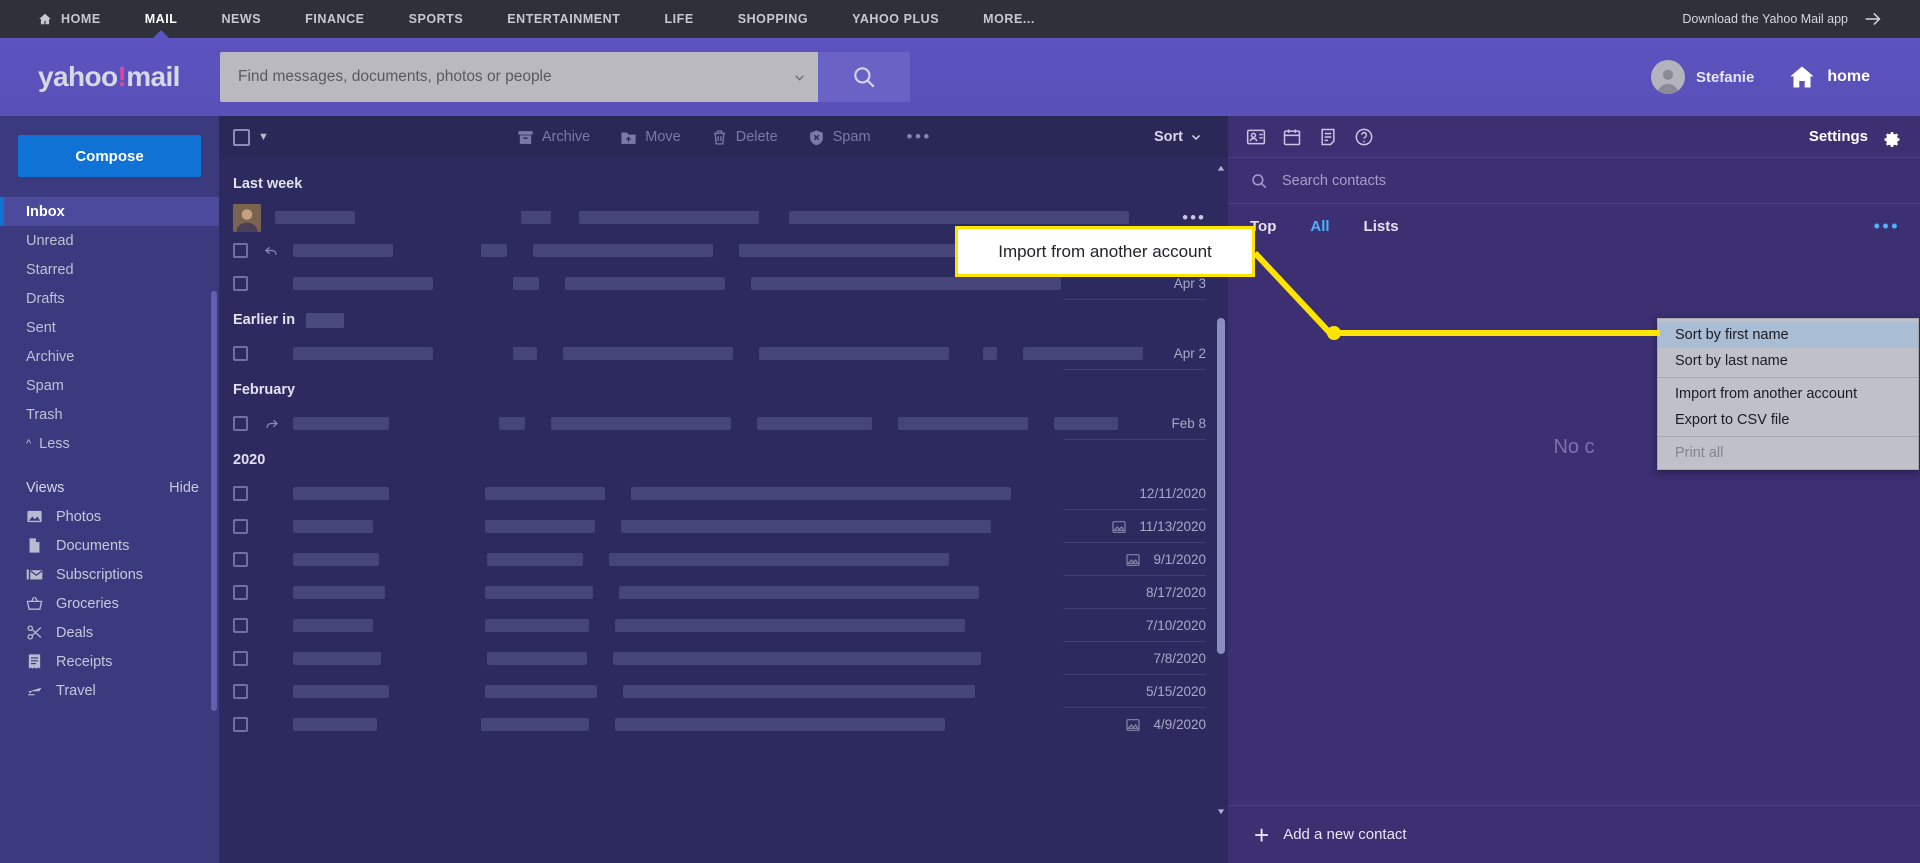  What do you see at coordinates (1184, 137) in the screenshot?
I see `sort-button: Sort` at bounding box center [1184, 137].